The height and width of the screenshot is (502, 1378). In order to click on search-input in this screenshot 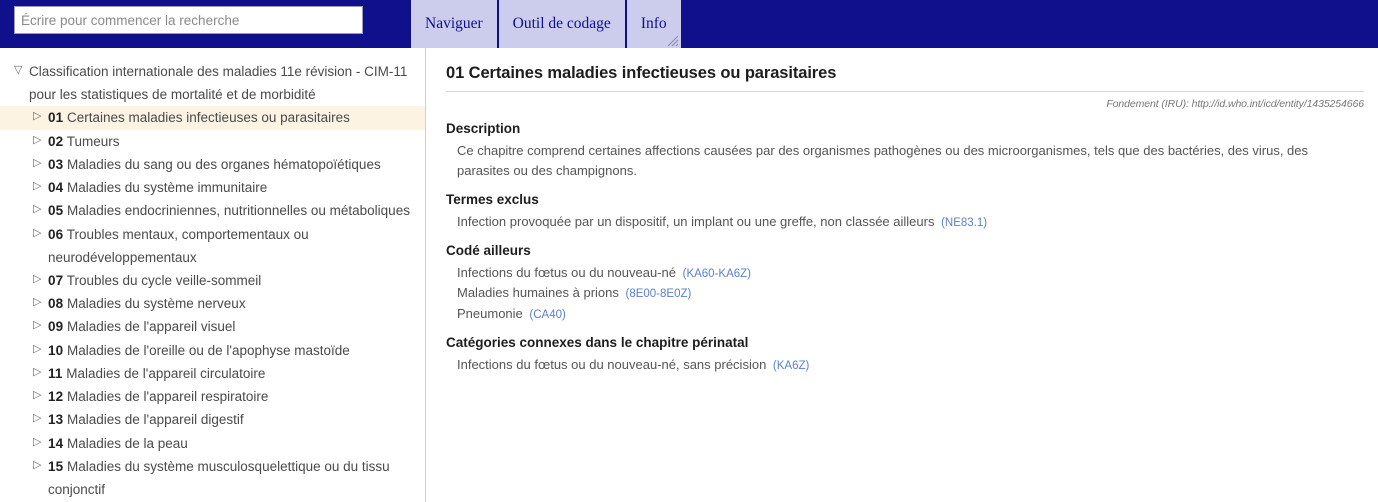, I will do `click(188, 20)`.